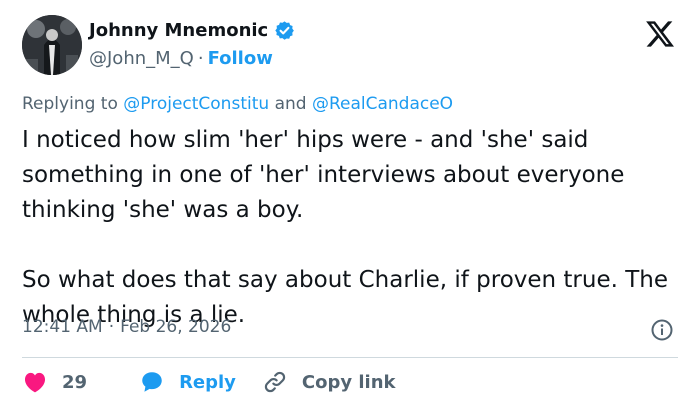 The image size is (700, 410). Describe the element at coordinates (350, 357) in the screenshot. I see `divider` at that location.